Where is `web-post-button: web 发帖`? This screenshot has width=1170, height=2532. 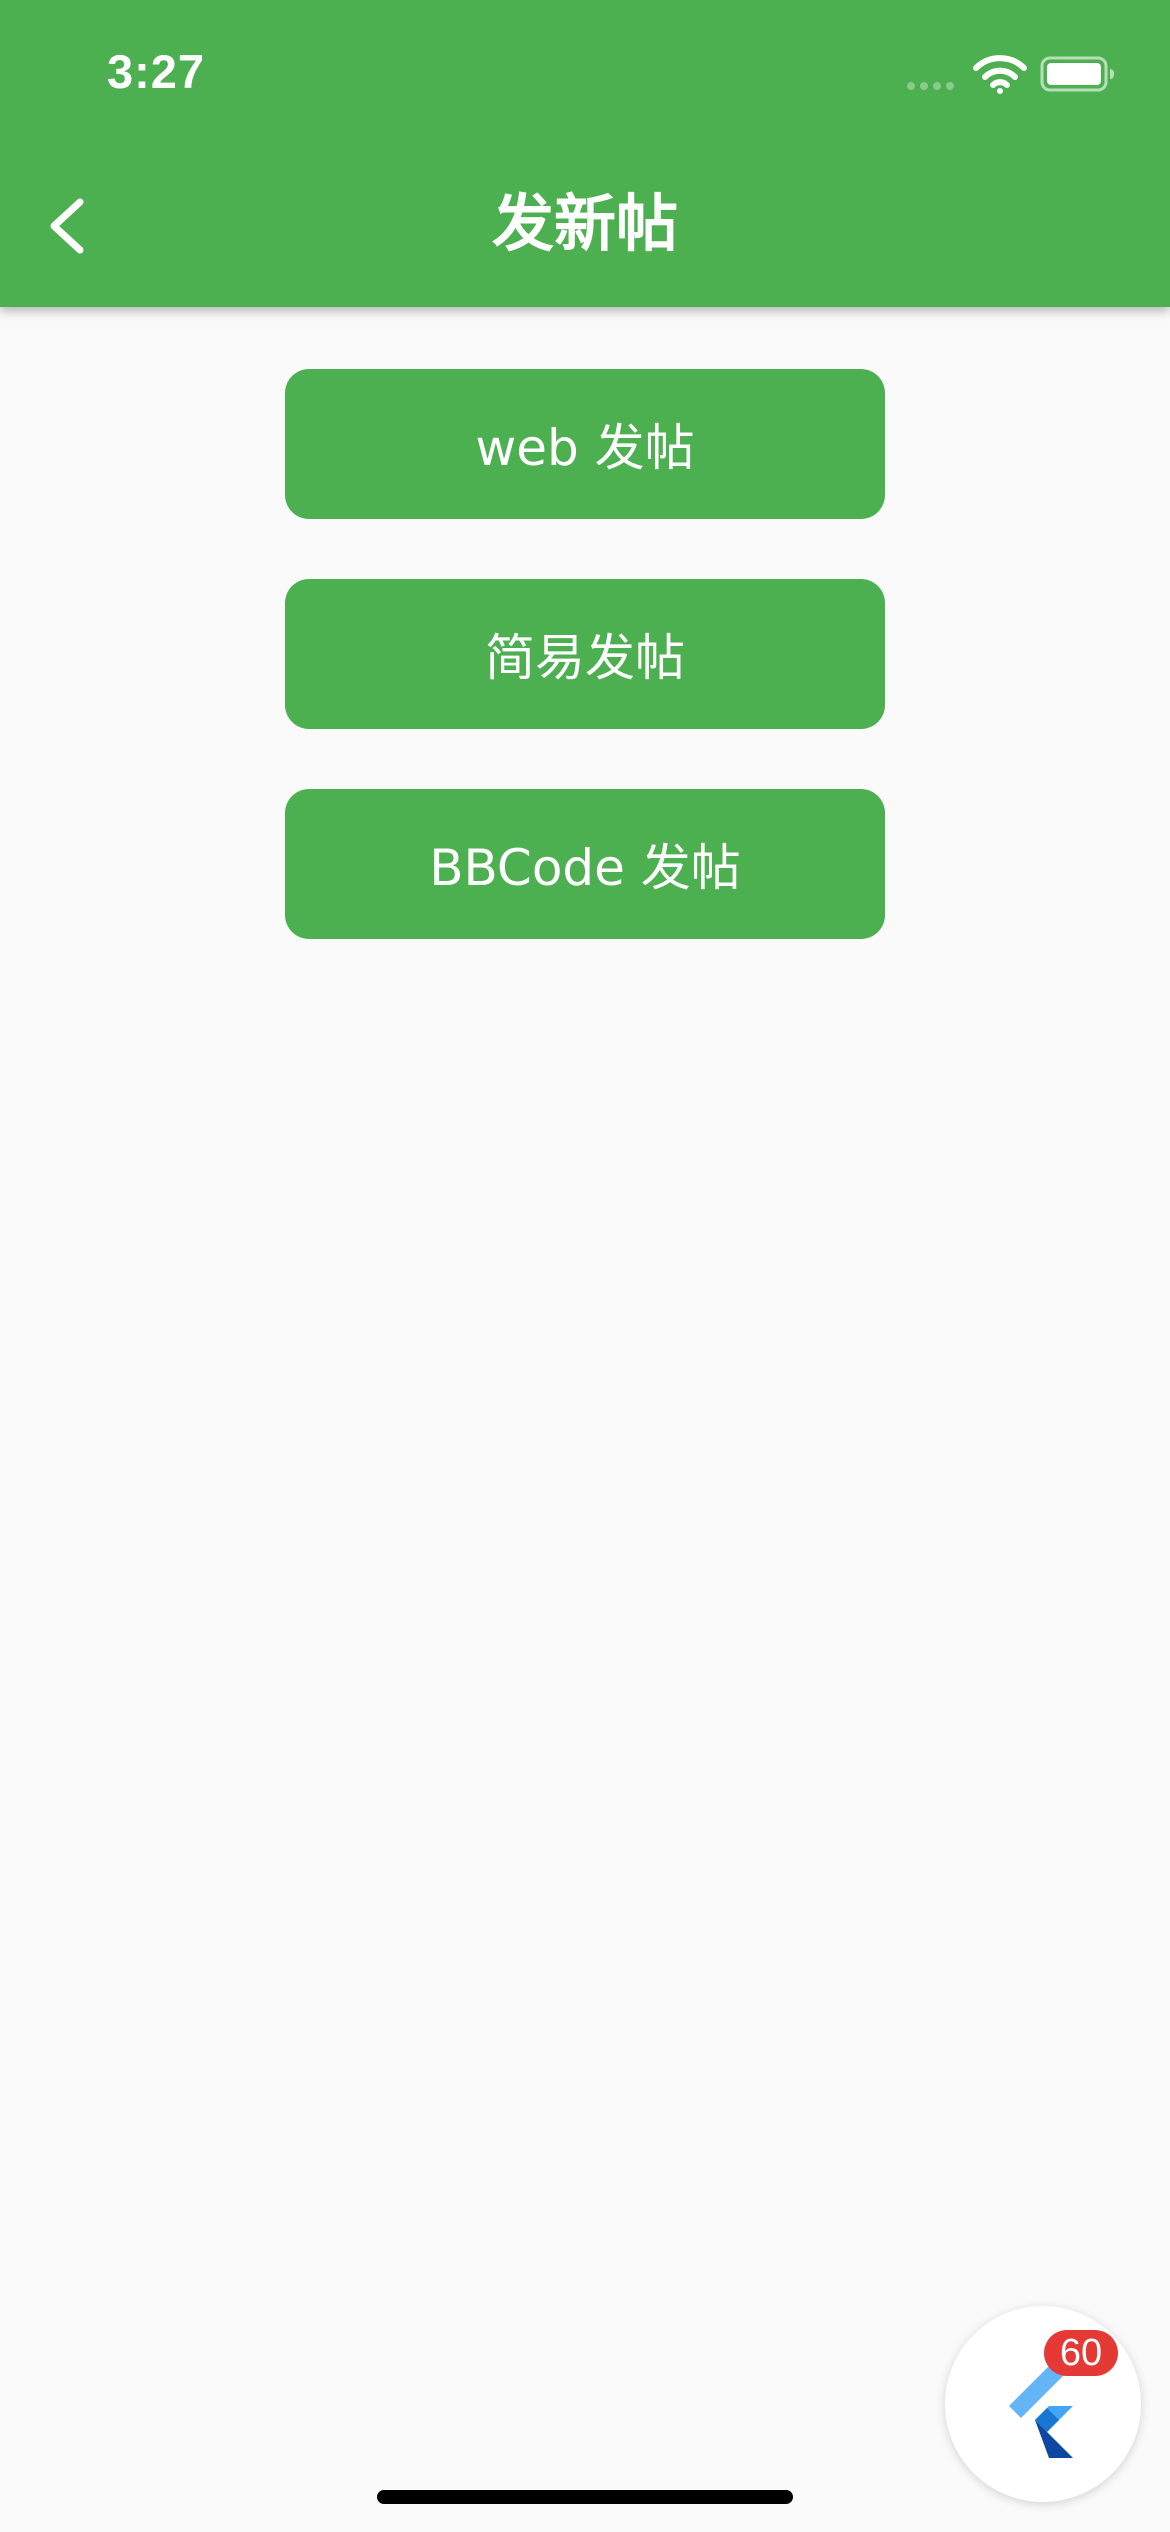
web-post-button: web 发帖 is located at coordinates (585, 444).